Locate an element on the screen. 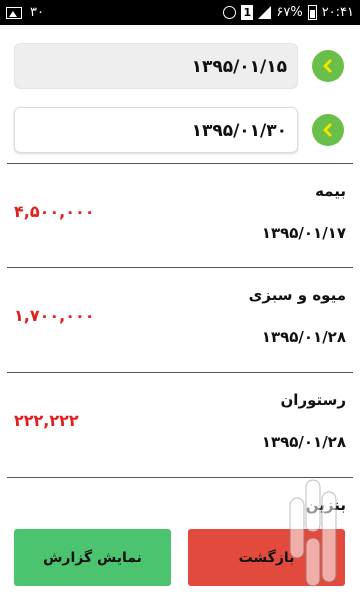 The image size is (360, 600). expense-title: رستوران is located at coordinates (313, 400).